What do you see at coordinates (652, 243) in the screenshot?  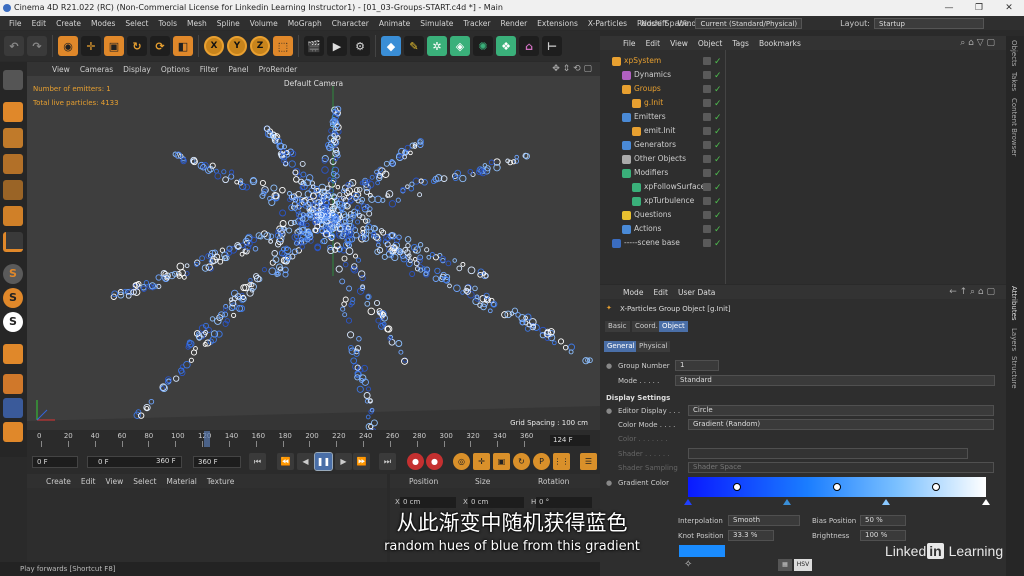 I see `object-name: -----scene base` at bounding box center [652, 243].